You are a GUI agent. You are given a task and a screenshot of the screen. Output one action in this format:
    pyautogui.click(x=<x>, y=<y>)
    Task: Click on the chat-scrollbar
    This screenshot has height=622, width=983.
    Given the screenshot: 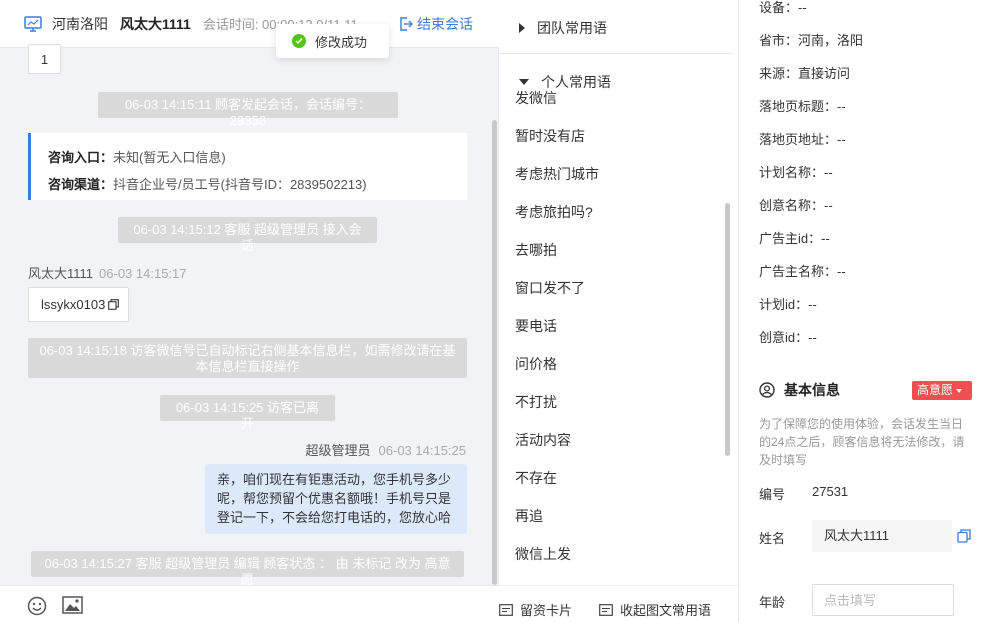 What is the action you would take?
    pyautogui.click(x=494, y=352)
    